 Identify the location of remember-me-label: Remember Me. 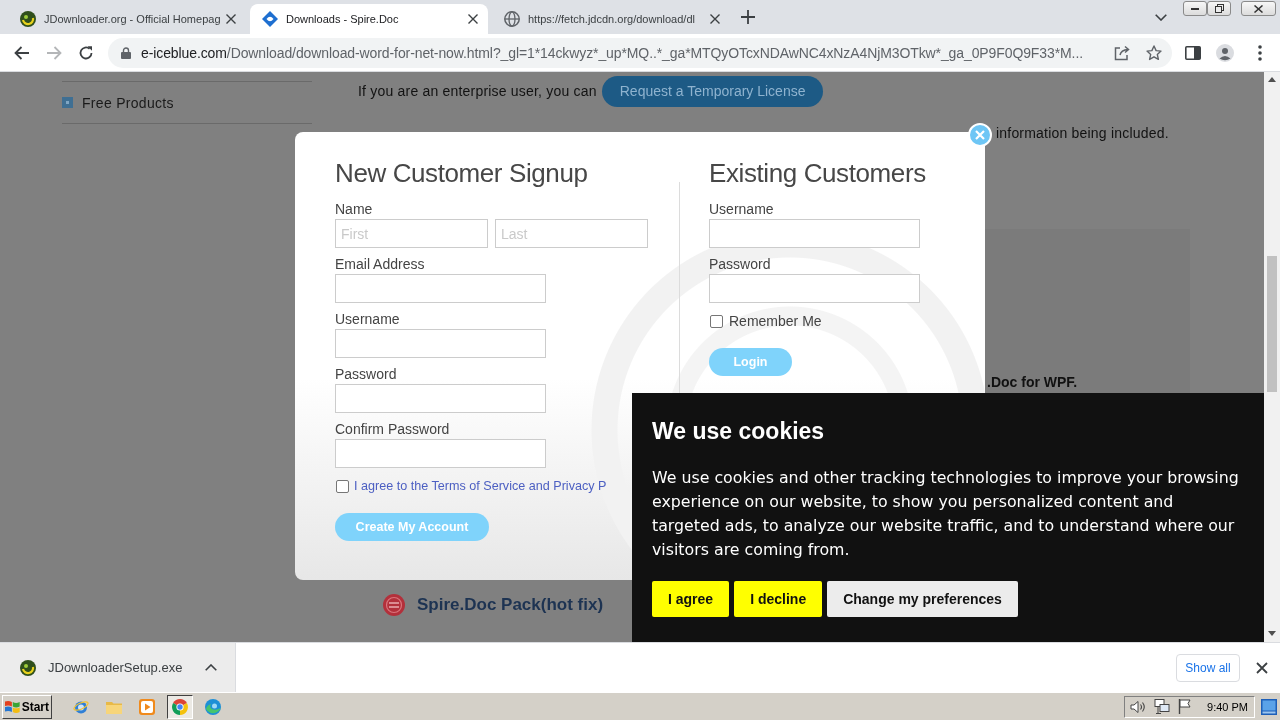
(775, 321).